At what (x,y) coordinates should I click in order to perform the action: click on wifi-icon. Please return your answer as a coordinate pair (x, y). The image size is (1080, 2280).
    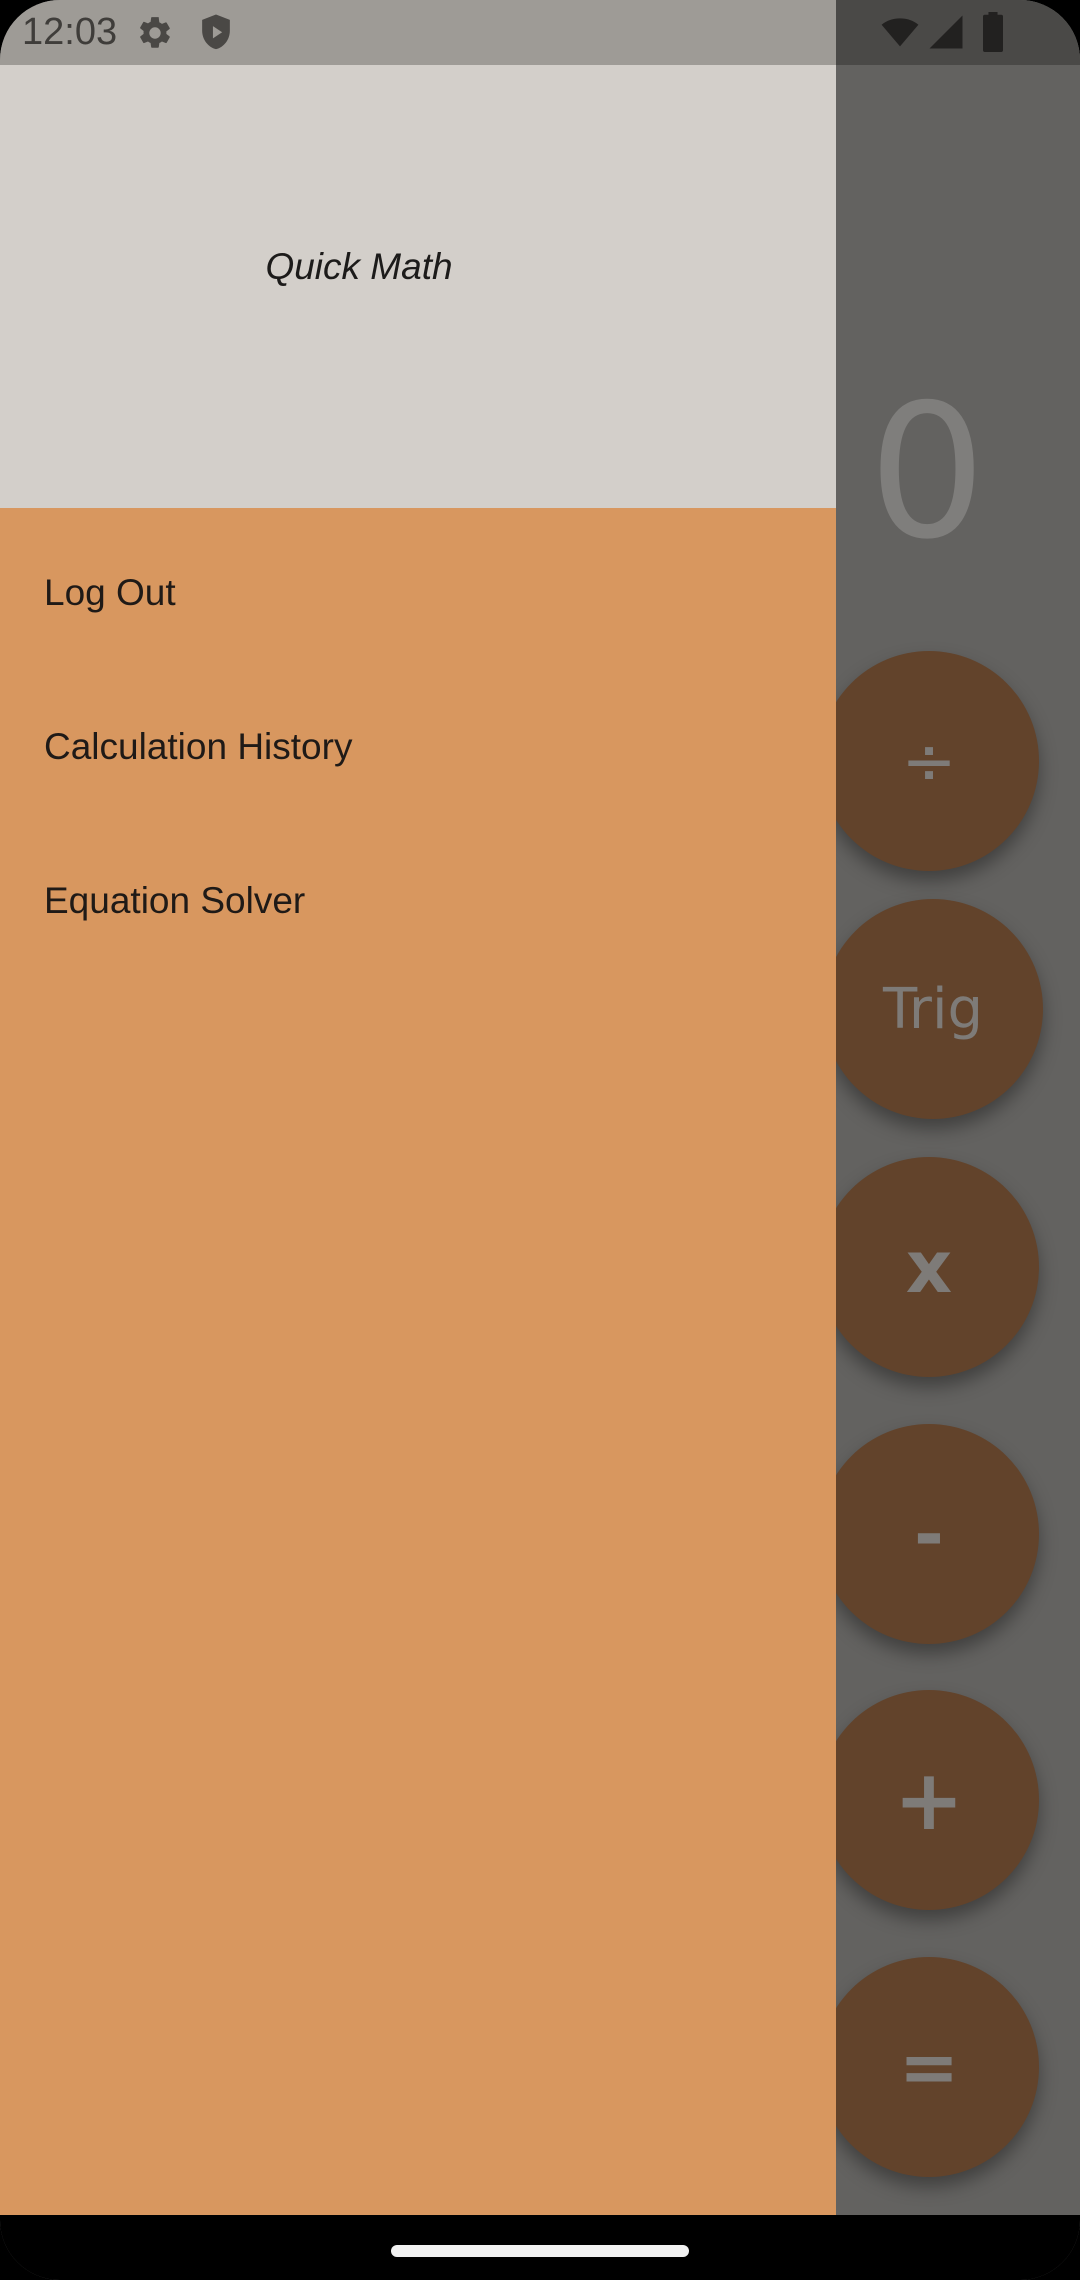
    Looking at the image, I should click on (900, 32).